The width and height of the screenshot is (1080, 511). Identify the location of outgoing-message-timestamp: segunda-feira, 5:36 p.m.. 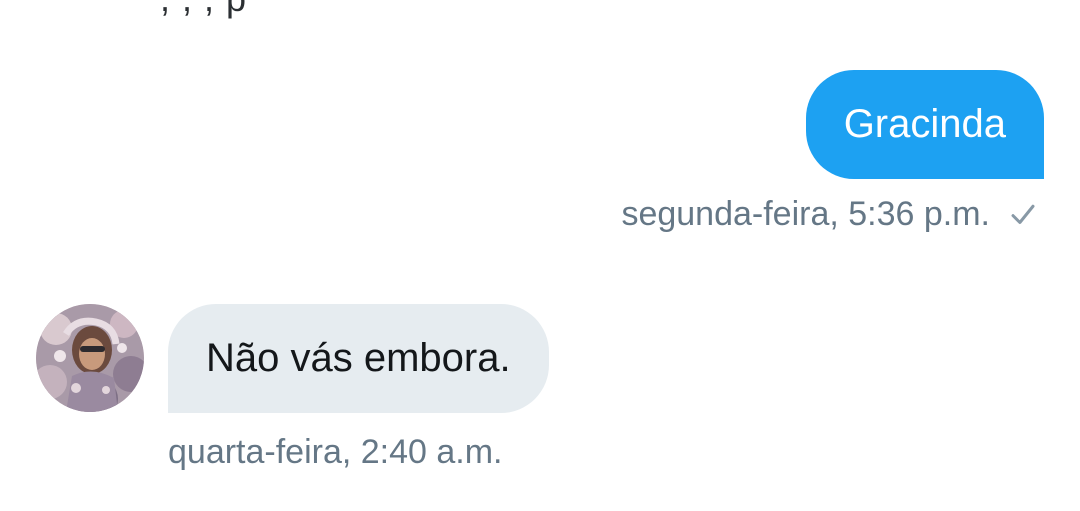
(805, 214).